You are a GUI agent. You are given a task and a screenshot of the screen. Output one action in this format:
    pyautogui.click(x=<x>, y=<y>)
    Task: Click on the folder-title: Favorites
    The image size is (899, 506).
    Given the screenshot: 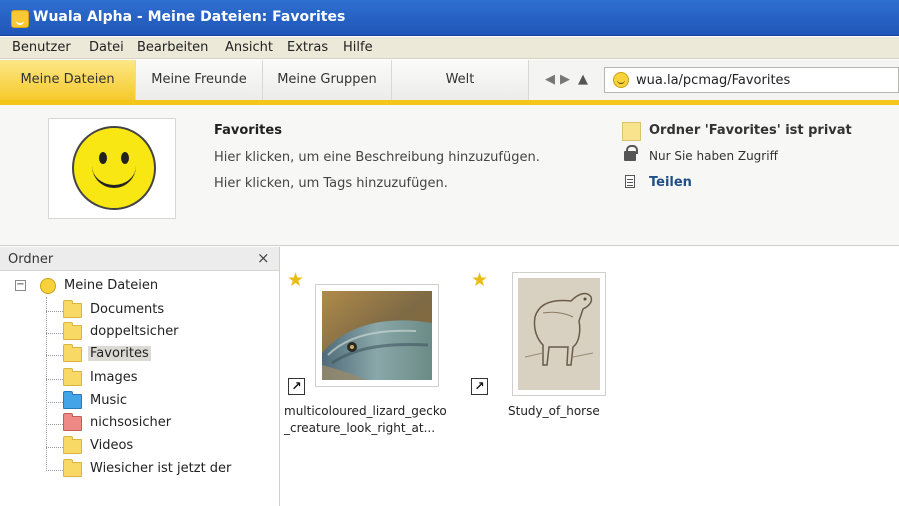 What is the action you would take?
    pyautogui.click(x=248, y=130)
    